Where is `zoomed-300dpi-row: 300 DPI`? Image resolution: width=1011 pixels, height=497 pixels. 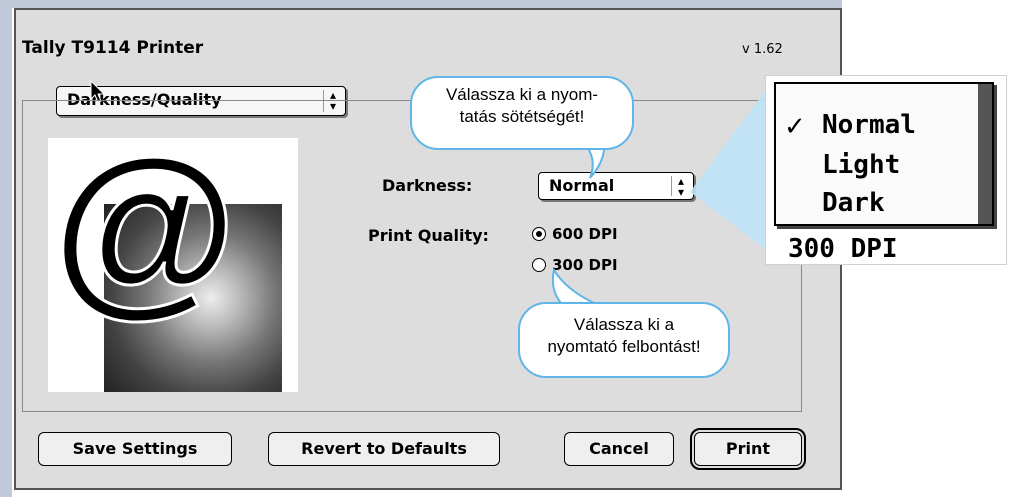 zoomed-300dpi-row: 300 DPI is located at coordinates (843, 249).